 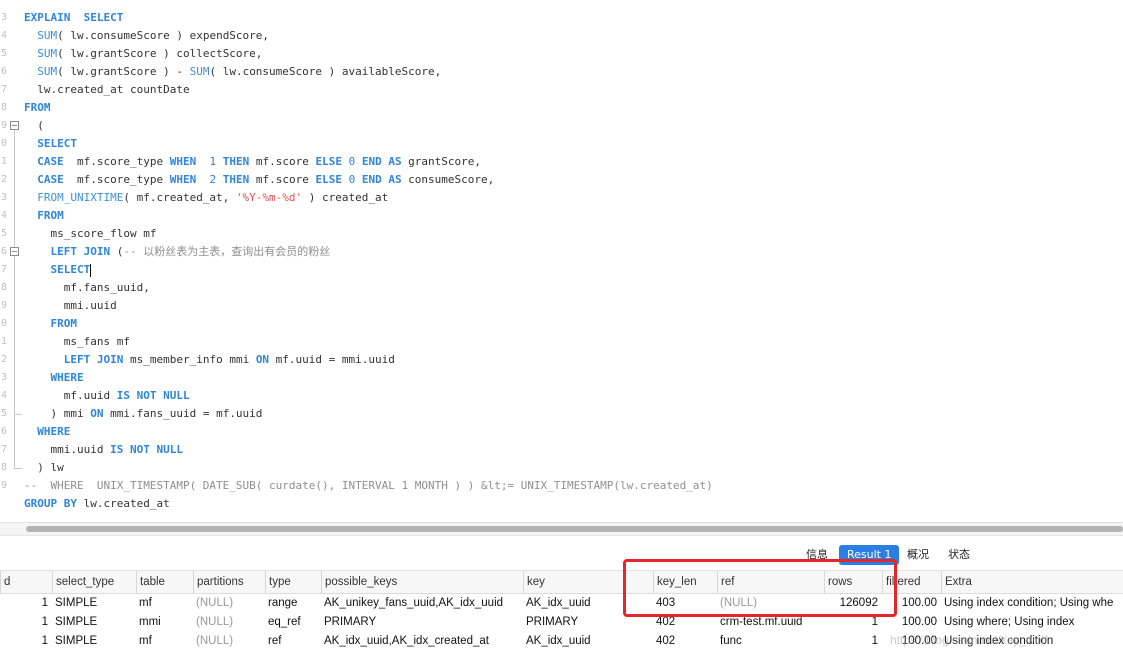 What do you see at coordinates (123, 71) in the screenshot?
I see `code-token: ( lw.grantScore ) -` at bounding box center [123, 71].